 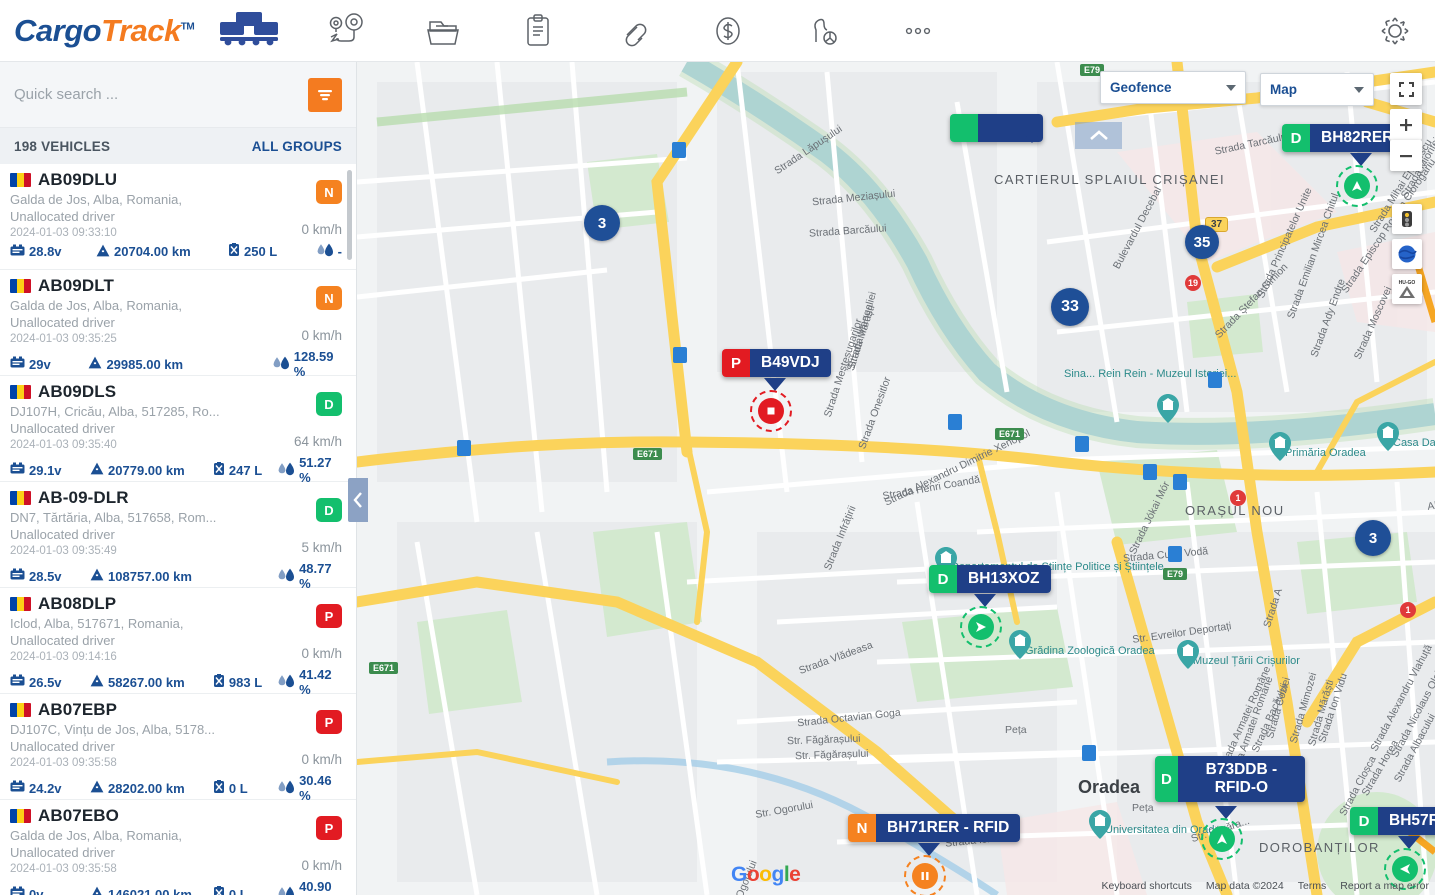 I want to click on map-vehicle-marker: D BH82RER, so click(x=1343, y=138).